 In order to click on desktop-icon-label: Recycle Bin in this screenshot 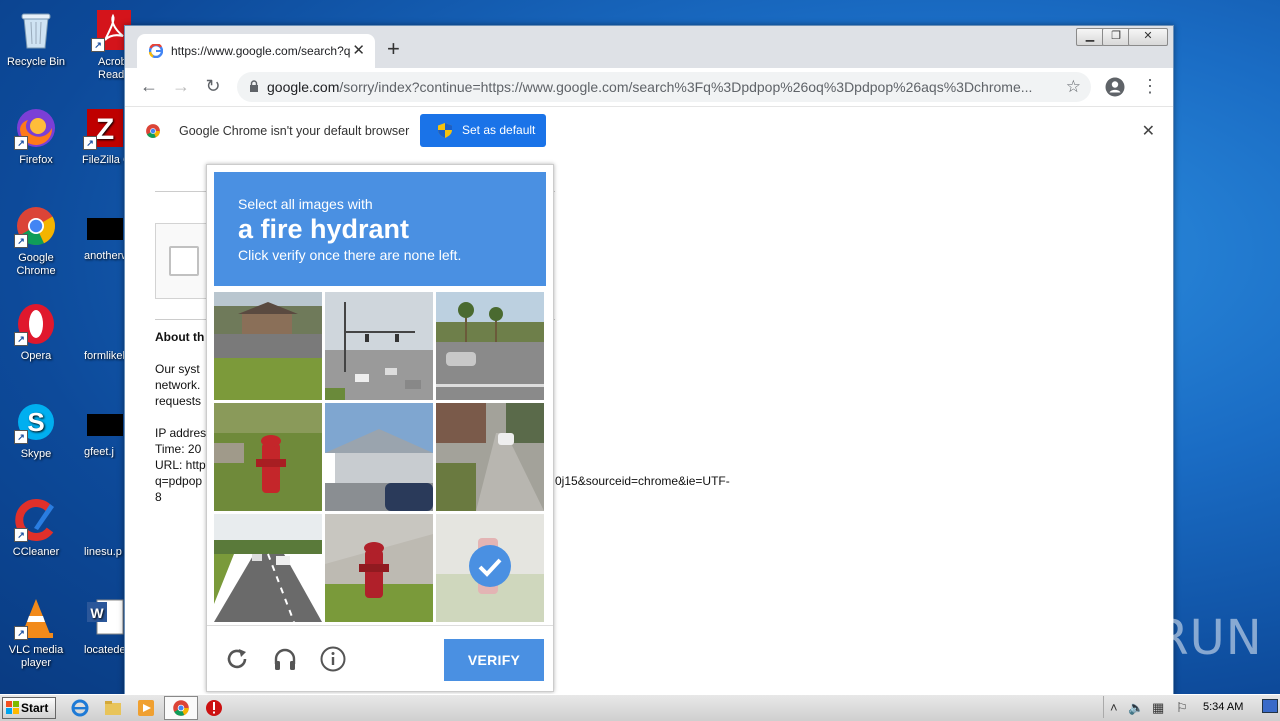, I will do `click(36, 62)`.